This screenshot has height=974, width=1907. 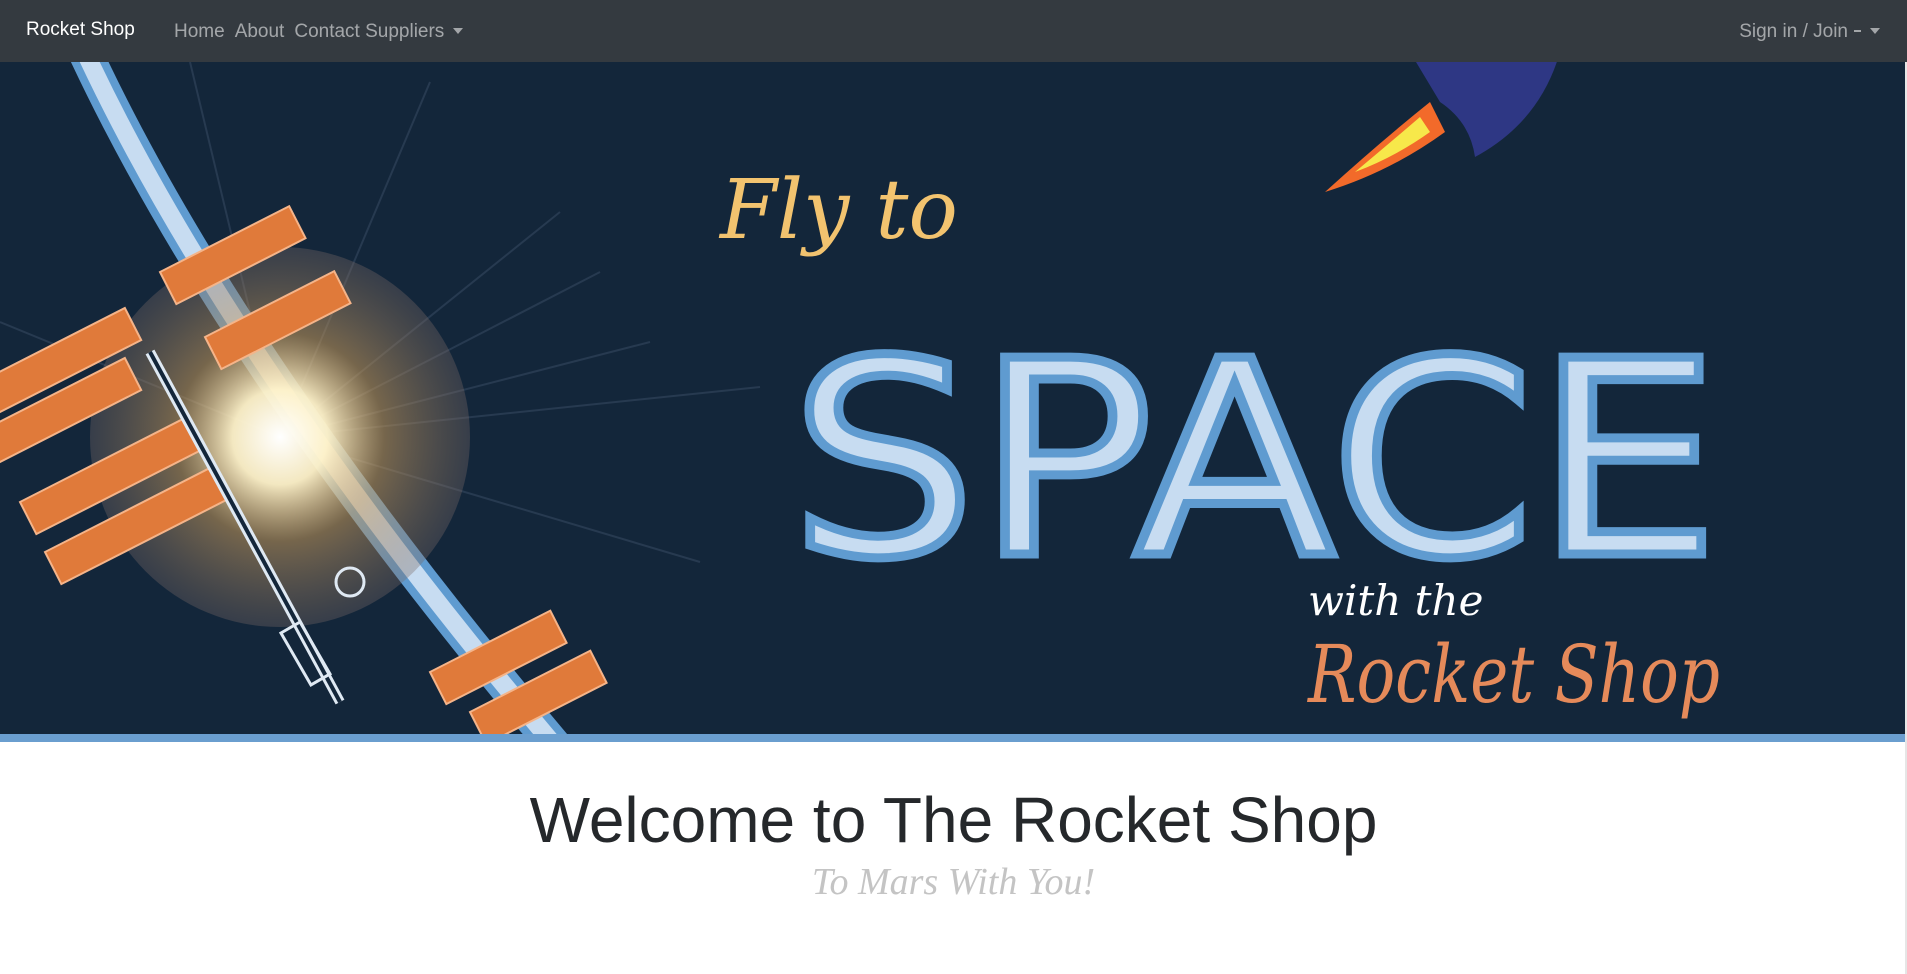 I want to click on hero-bottom-stripe, so click(x=953, y=738).